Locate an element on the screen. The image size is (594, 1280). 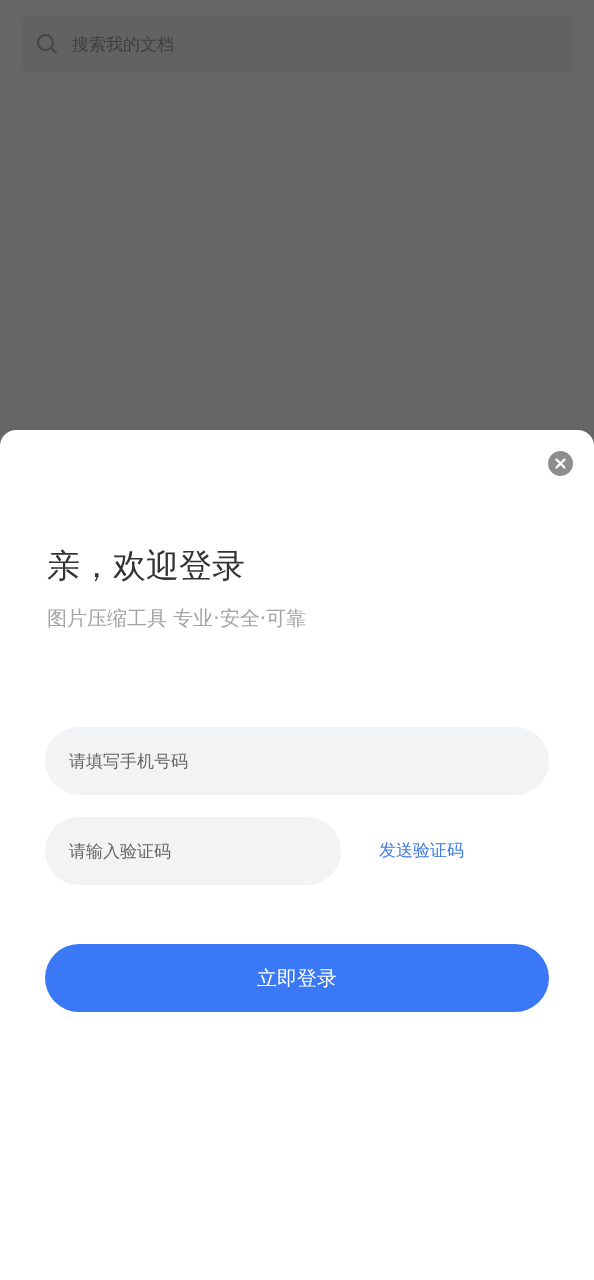
search-icon is located at coordinates (47, 44).